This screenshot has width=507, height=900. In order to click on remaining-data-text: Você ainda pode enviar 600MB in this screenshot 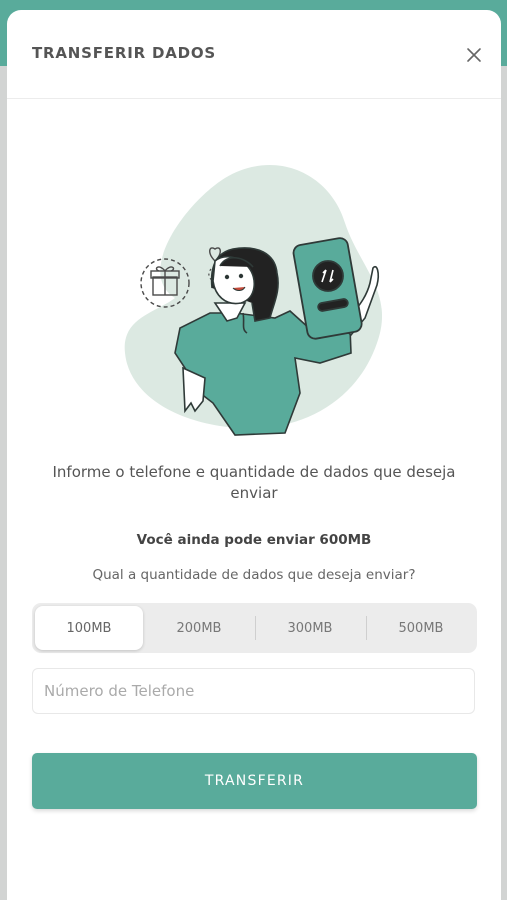, I will do `click(254, 540)`.